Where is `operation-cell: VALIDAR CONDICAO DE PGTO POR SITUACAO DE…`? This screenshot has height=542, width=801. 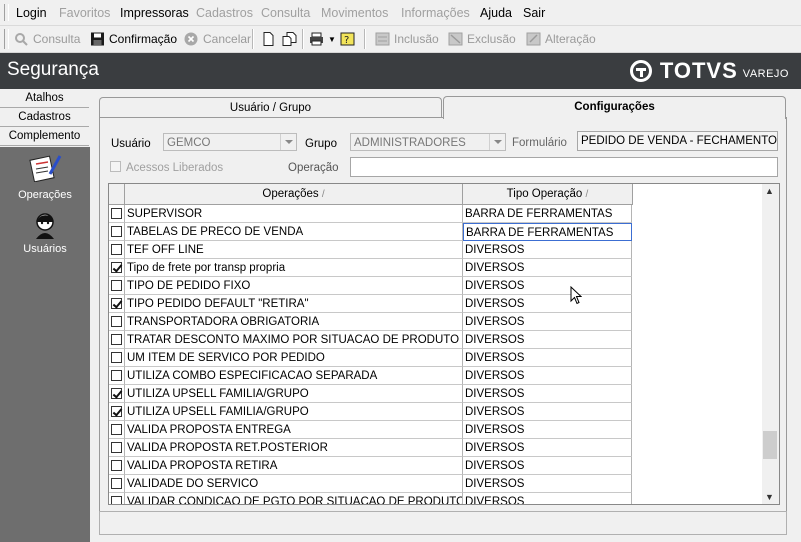 operation-cell: VALIDAR CONDICAO DE PGTO POR SITUACAO DE… is located at coordinates (294, 498).